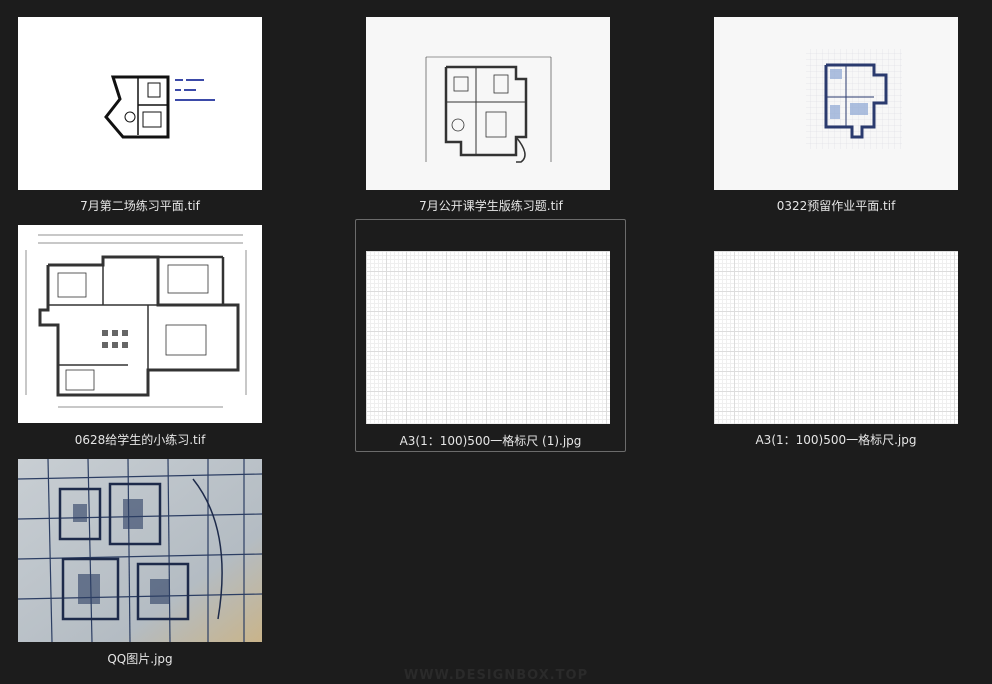 The width and height of the screenshot is (992, 684). I want to click on file-tile: 7月第二场练习平面.tif, so click(140, 115).